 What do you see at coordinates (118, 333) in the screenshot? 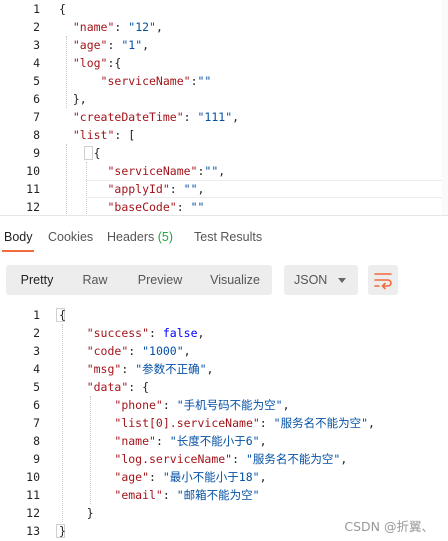
I see `code-token: "success"` at bounding box center [118, 333].